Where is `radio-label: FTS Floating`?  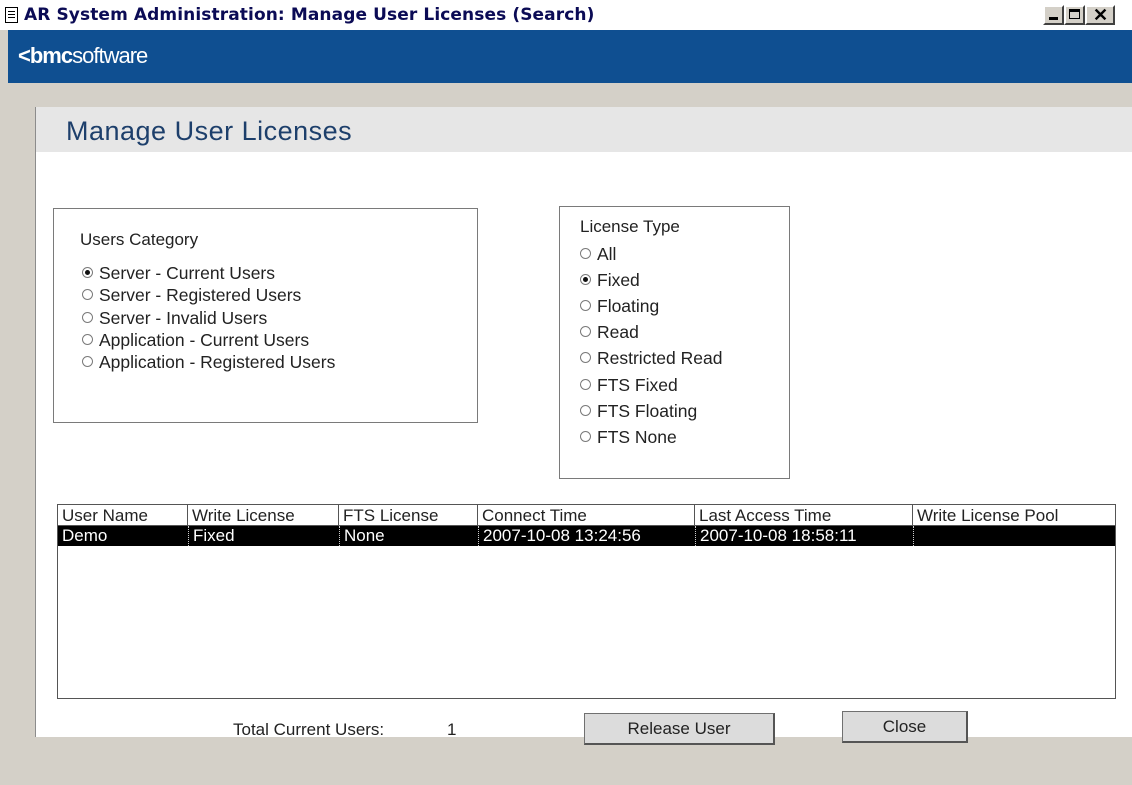 radio-label: FTS Floating is located at coordinates (647, 411).